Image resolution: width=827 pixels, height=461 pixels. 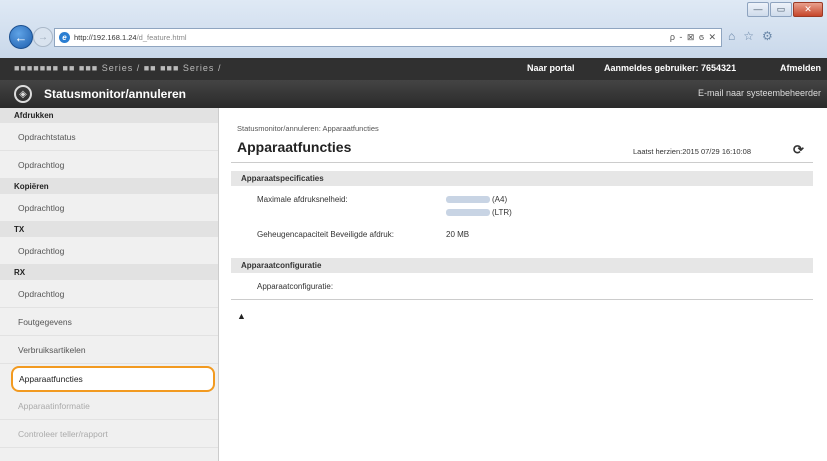 I want to click on sidebar-group-tx: TX, so click(x=109, y=229).